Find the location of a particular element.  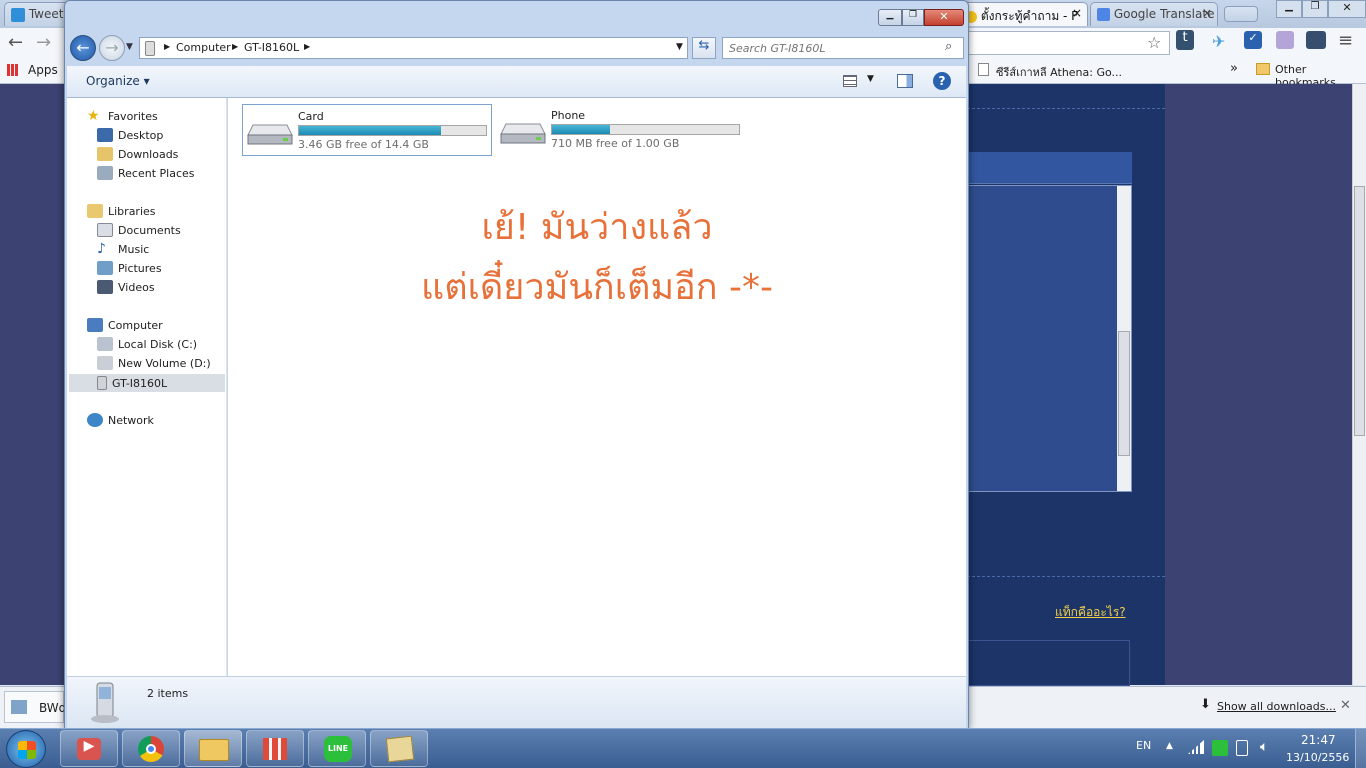

nav-libraries: Libraries is located at coordinates (121, 211).